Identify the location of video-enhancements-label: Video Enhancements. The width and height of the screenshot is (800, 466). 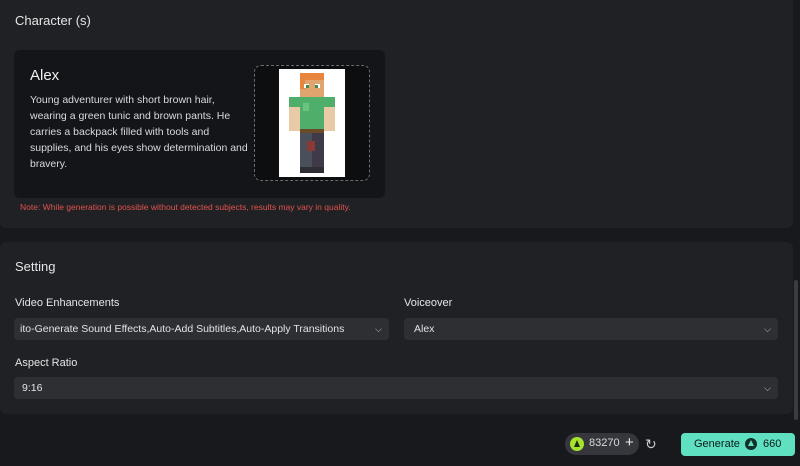
(67, 303).